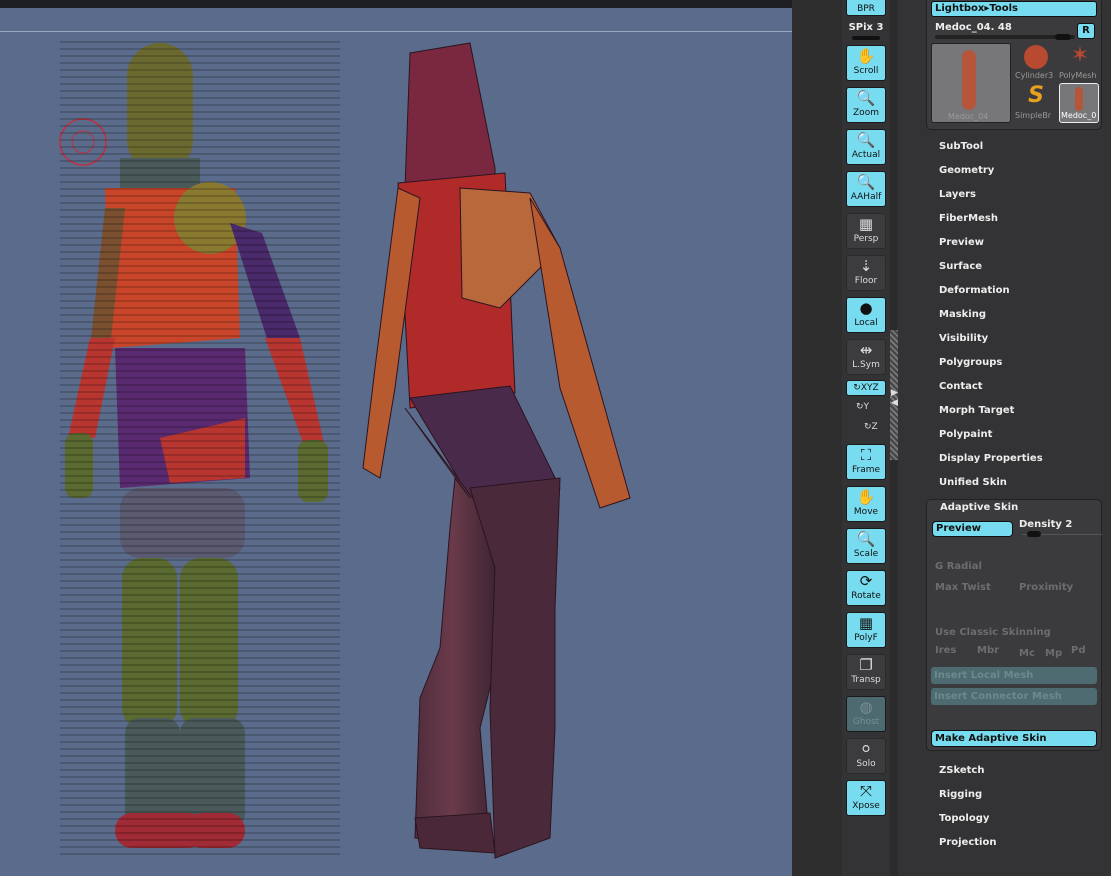  I want to click on lsym-label: L.Sym, so click(866, 365).